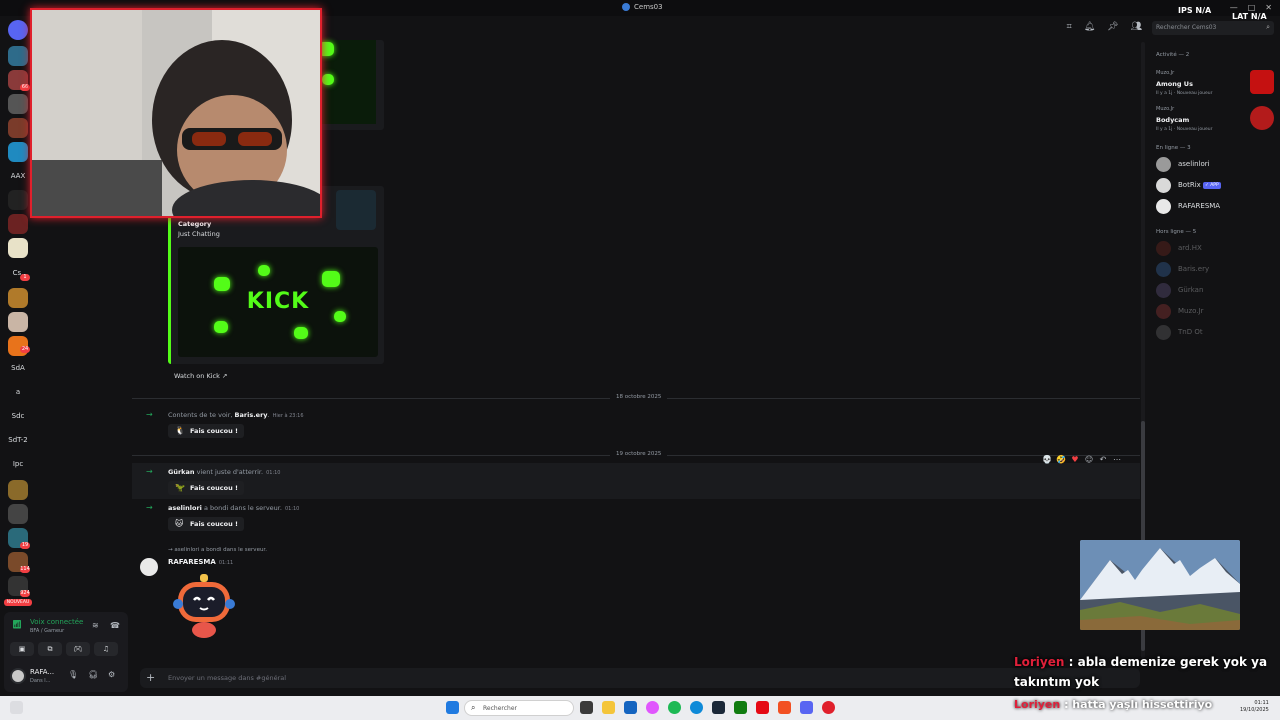 Image resolution: width=1280 pixels, height=720 pixels. Describe the element at coordinates (630, 707) in the screenshot. I see `mail-icon` at that location.